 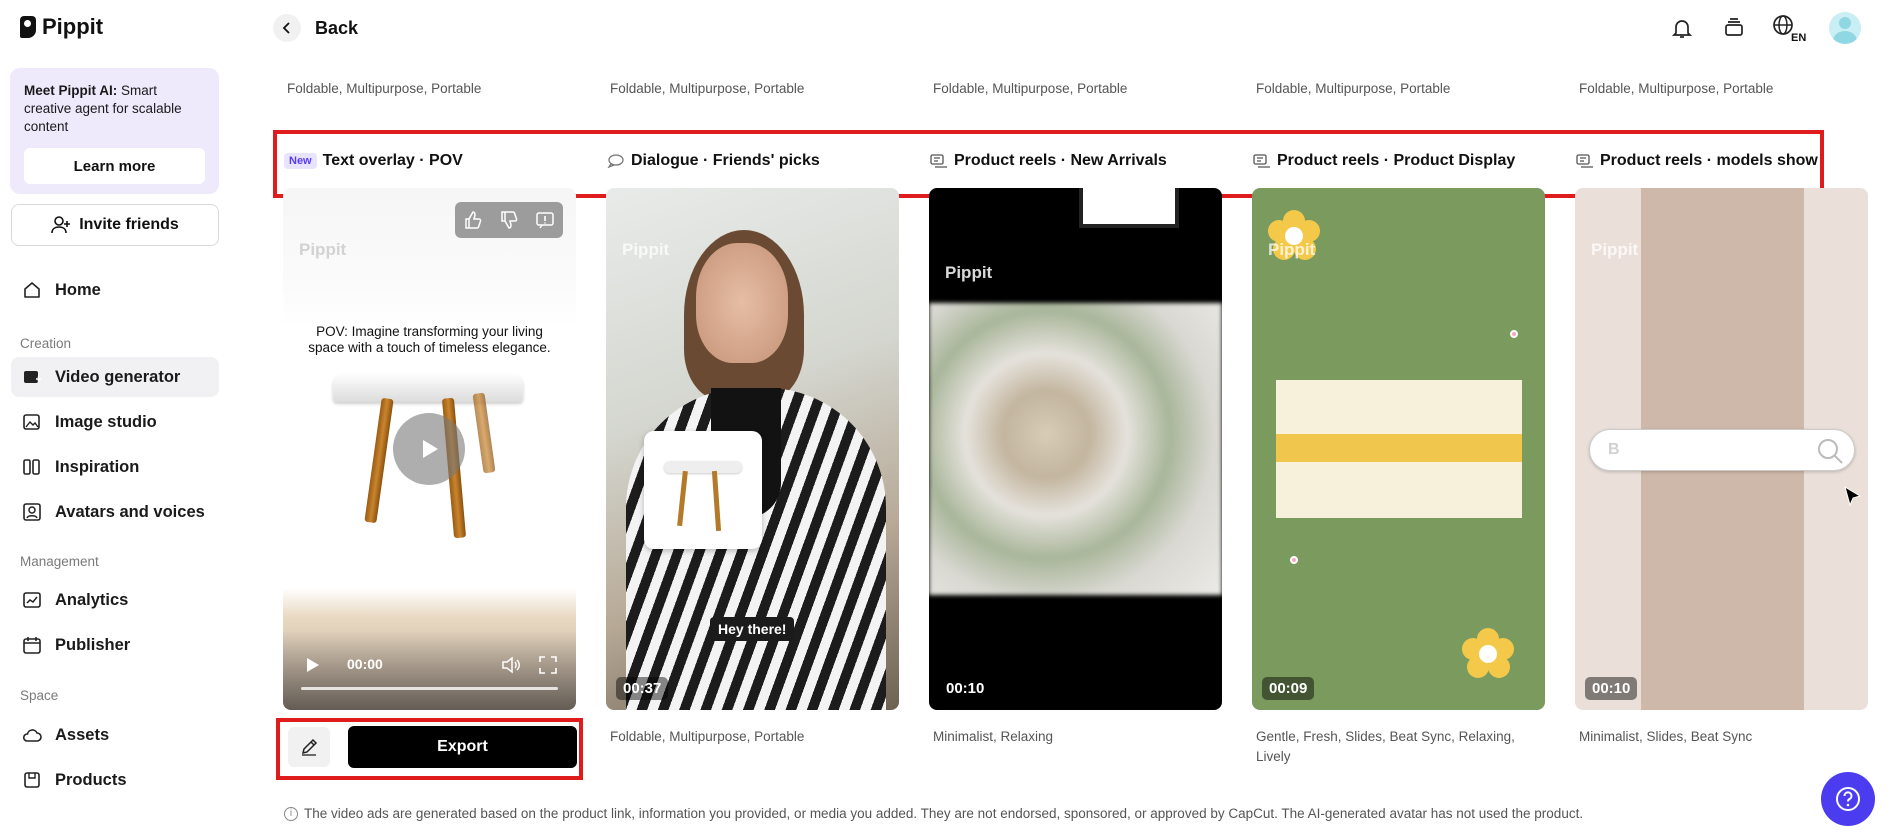 I want to click on video-card-dialogue: Pippit Hey there! 00:37, so click(x=752, y=449).